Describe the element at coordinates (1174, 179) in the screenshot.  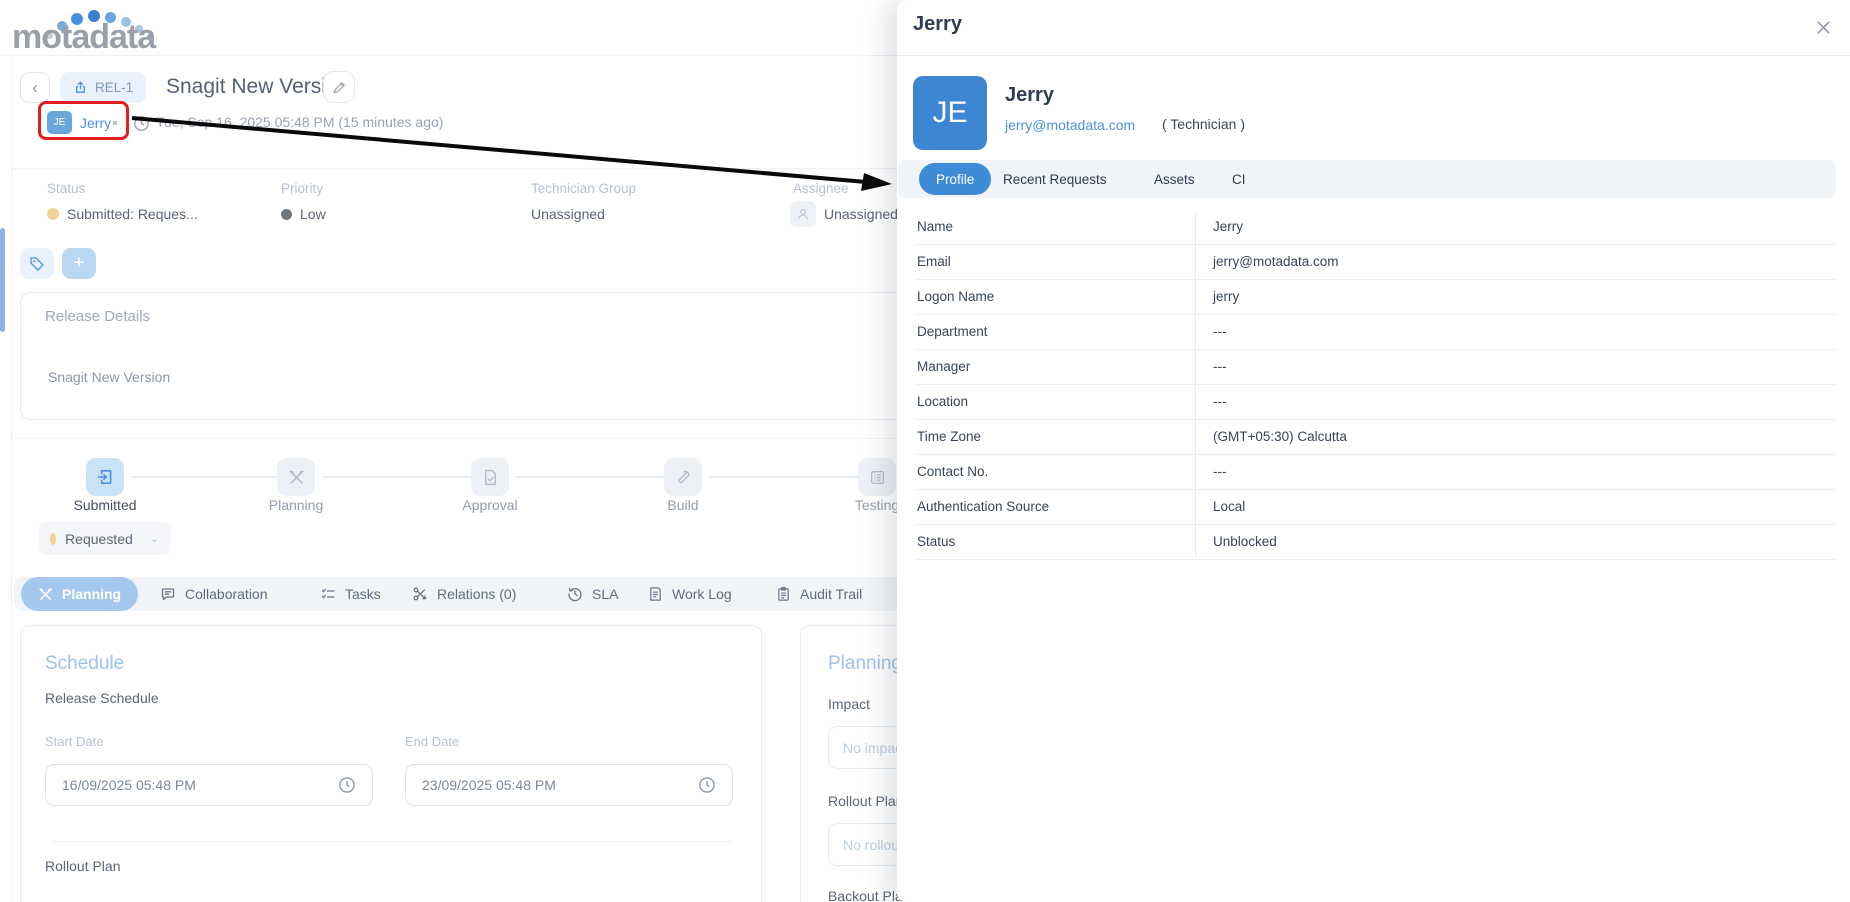
I see `panel-tab-assets: Assets` at that location.